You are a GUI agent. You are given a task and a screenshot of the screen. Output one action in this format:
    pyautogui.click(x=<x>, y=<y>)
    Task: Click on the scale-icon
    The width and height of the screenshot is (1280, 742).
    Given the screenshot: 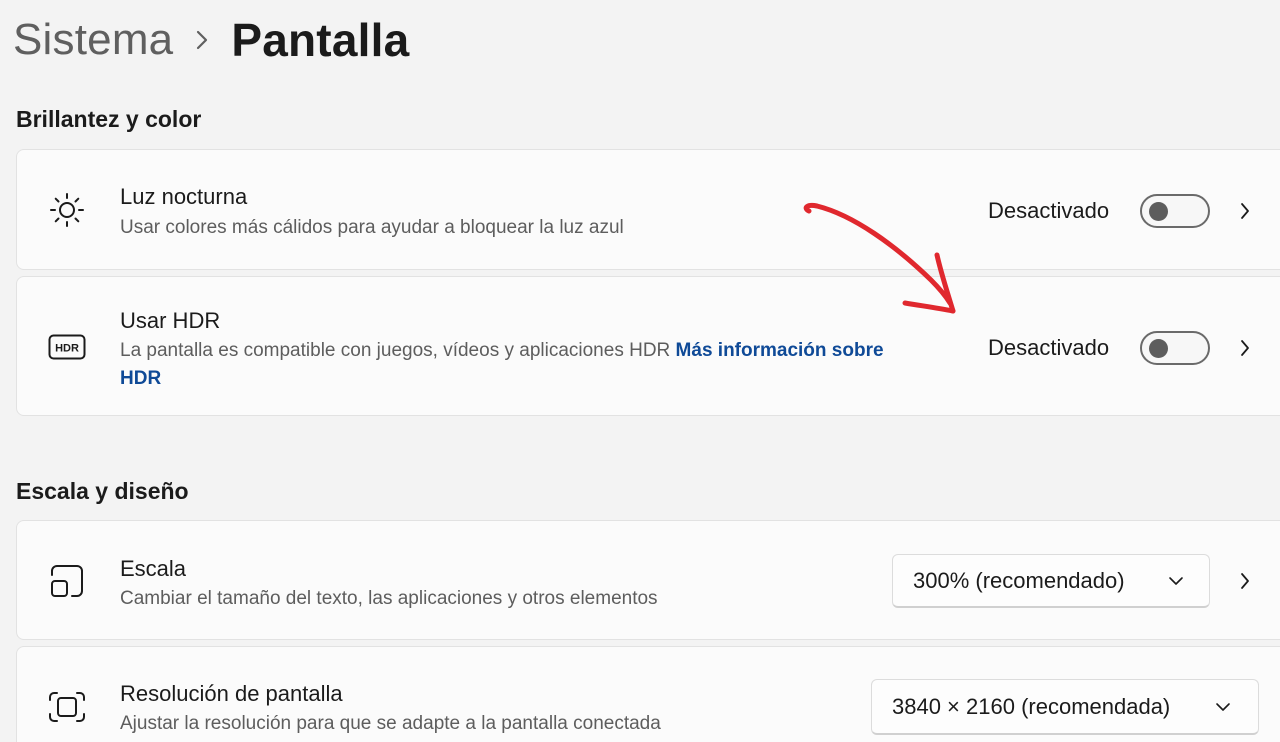 What is the action you would take?
    pyautogui.click(x=67, y=581)
    